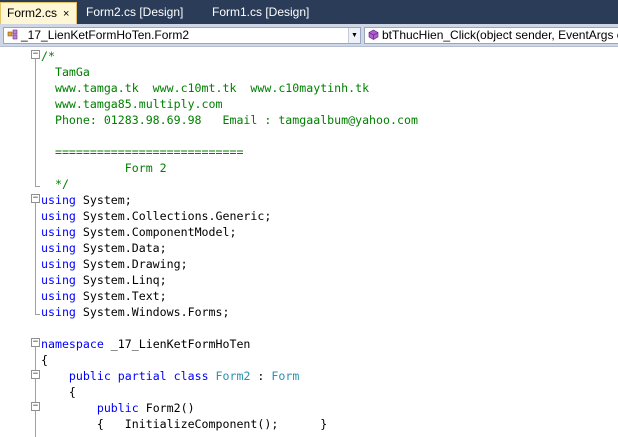  Describe the element at coordinates (177, 344) in the screenshot. I see `code-token: _17_LienKetFormHoTen` at that location.